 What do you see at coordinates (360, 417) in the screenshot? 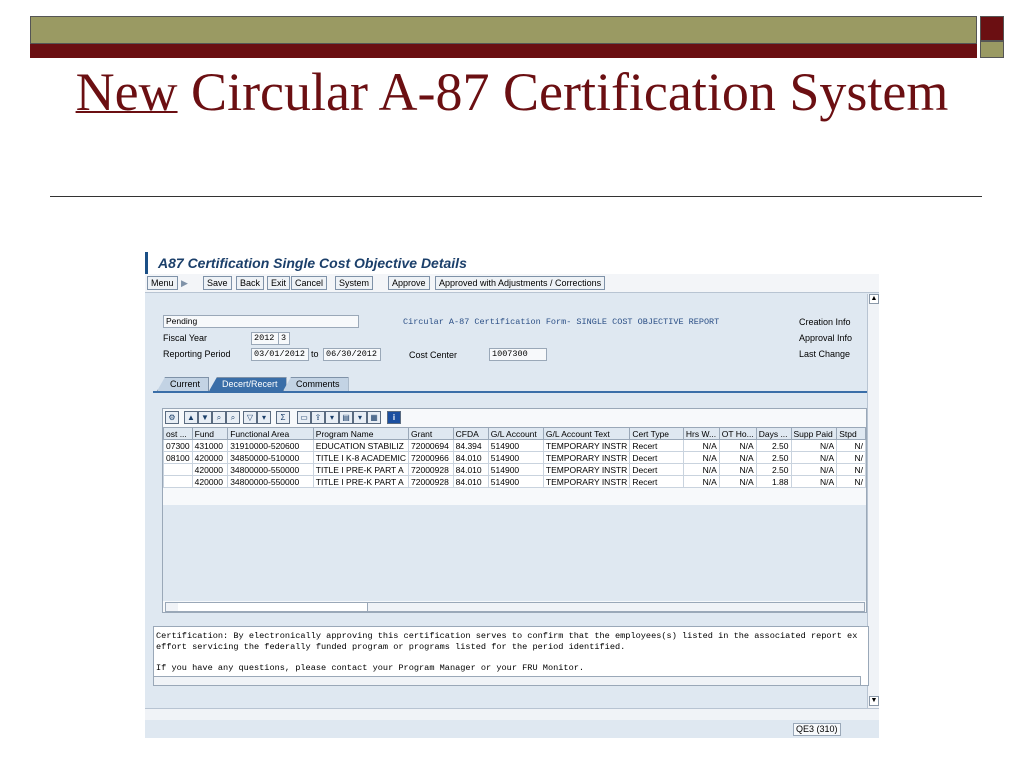
I see `layout-menu-icon: ▾` at bounding box center [360, 417].